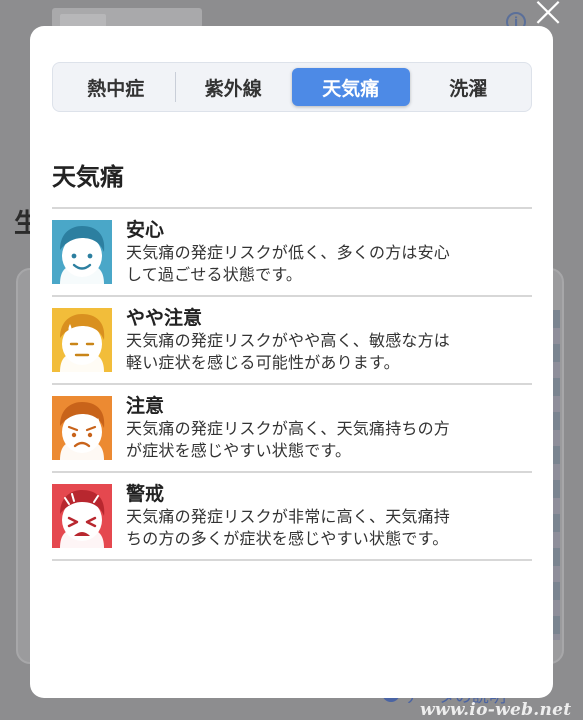  Describe the element at coordinates (287, 538) in the screenshot. I see `level-description: ちの方の多くが症状を感じやすい状態です。` at that location.